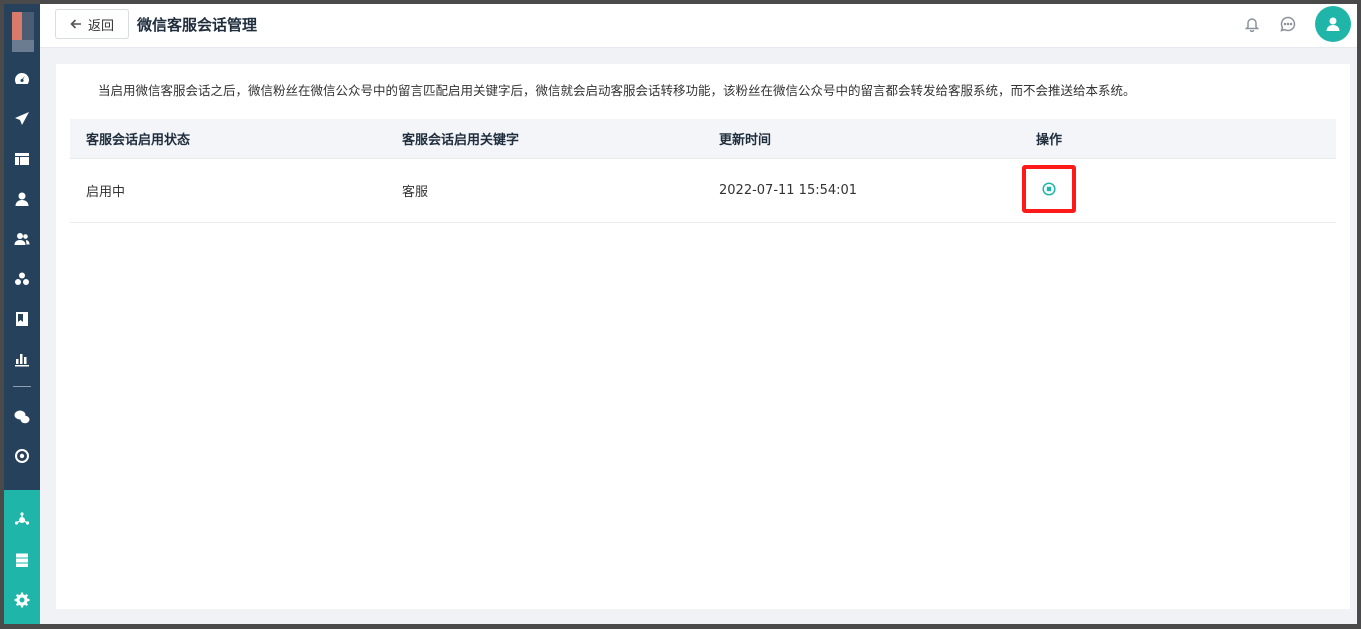 The width and height of the screenshot is (1361, 629). I want to click on updated-time-cell: 2022-07-11 15:54:01, so click(788, 190).